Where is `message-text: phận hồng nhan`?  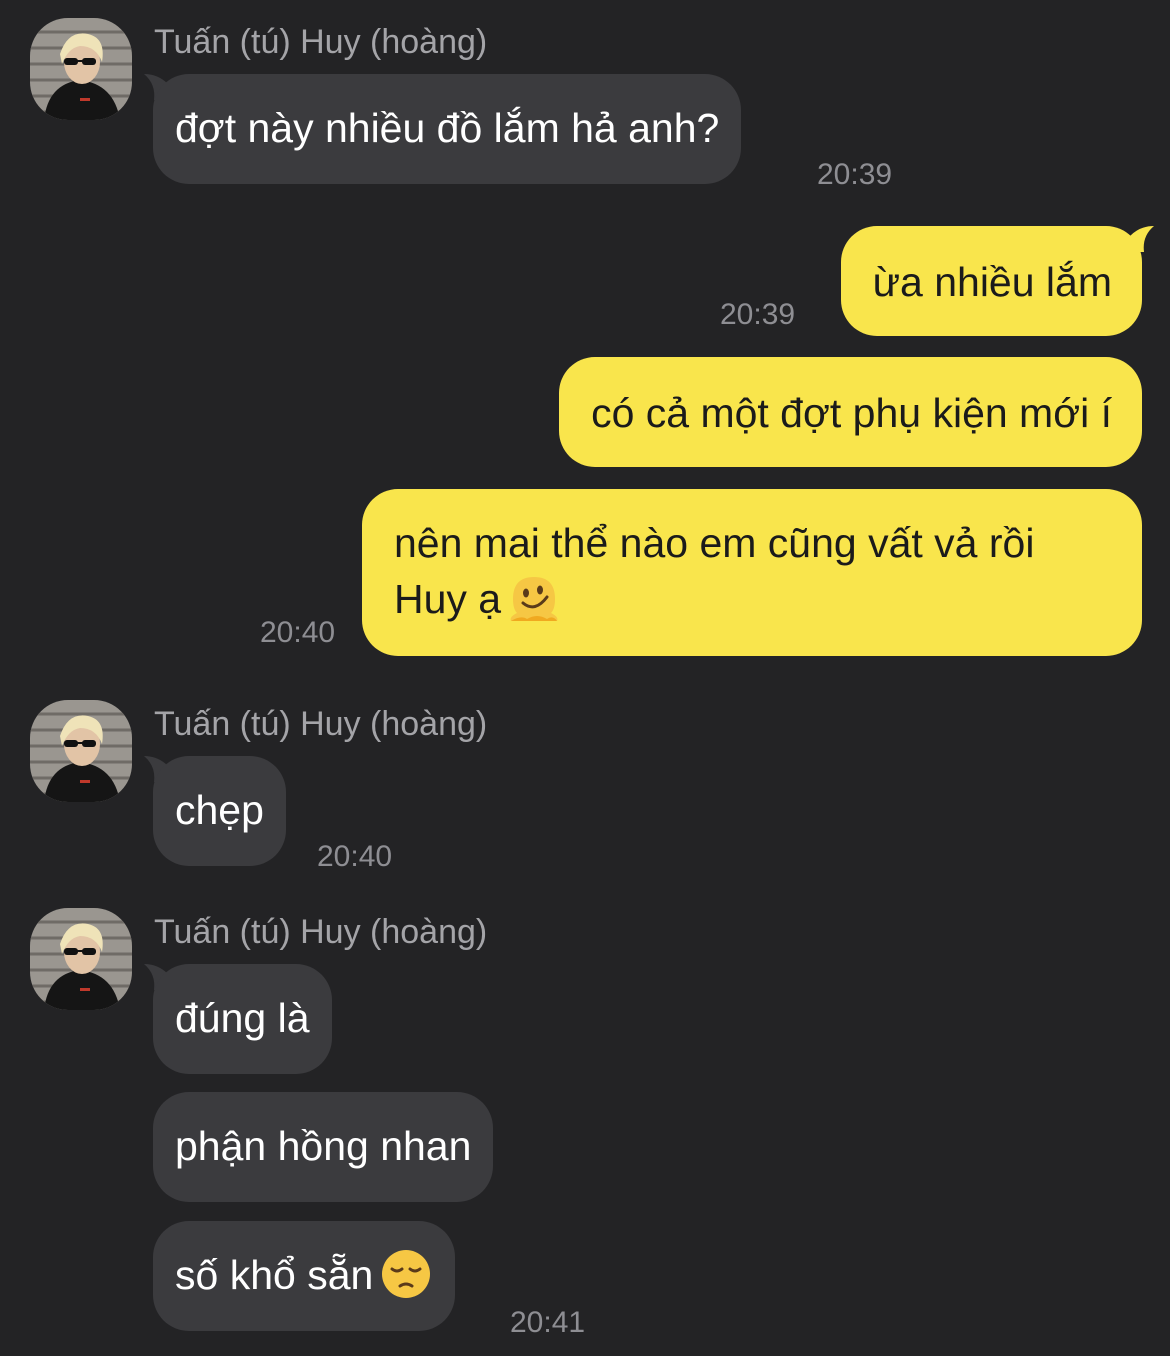 message-text: phận hồng nhan is located at coordinates (323, 1146).